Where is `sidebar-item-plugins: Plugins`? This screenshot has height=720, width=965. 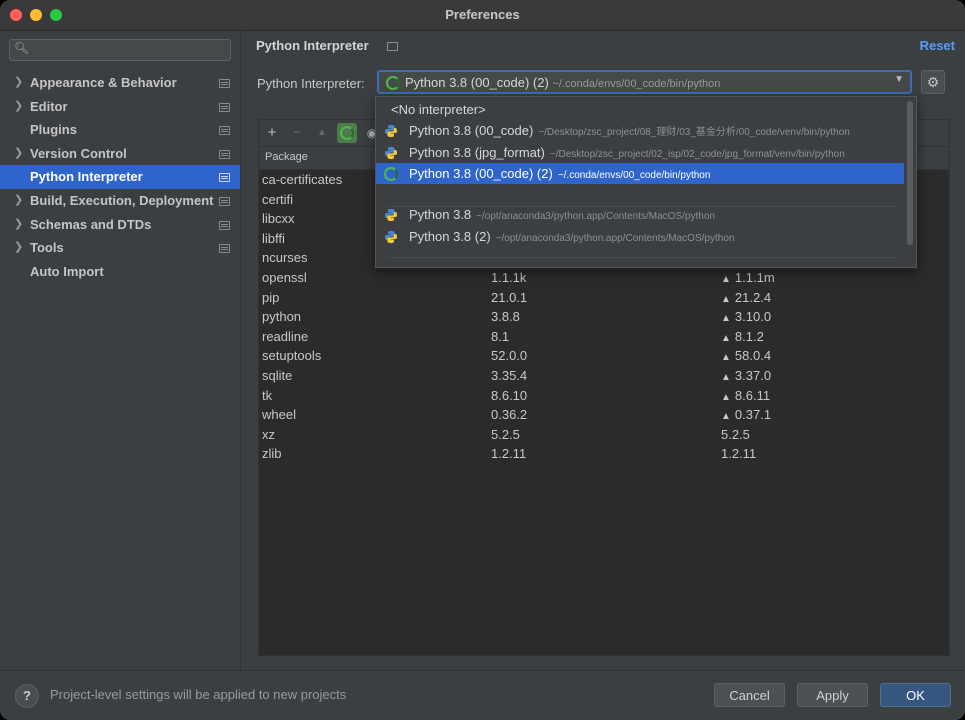 sidebar-item-plugins: Plugins is located at coordinates (120, 130).